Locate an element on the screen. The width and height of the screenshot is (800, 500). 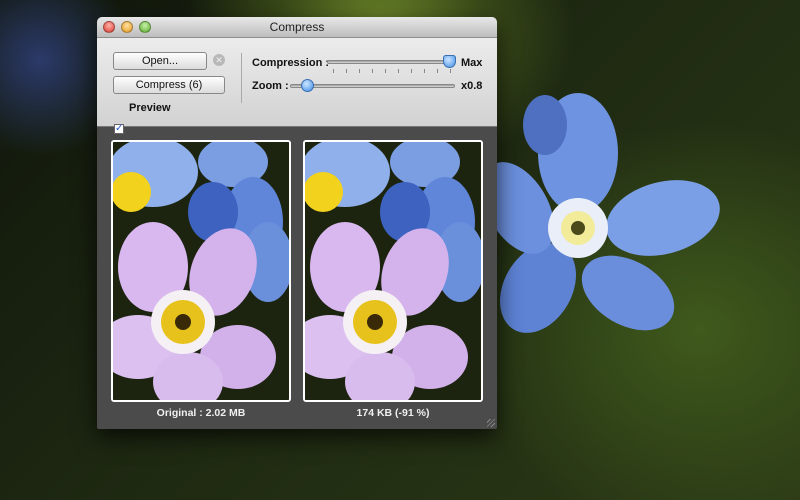
original-size-caption: Original : 2.02 MB is located at coordinates (201, 413).